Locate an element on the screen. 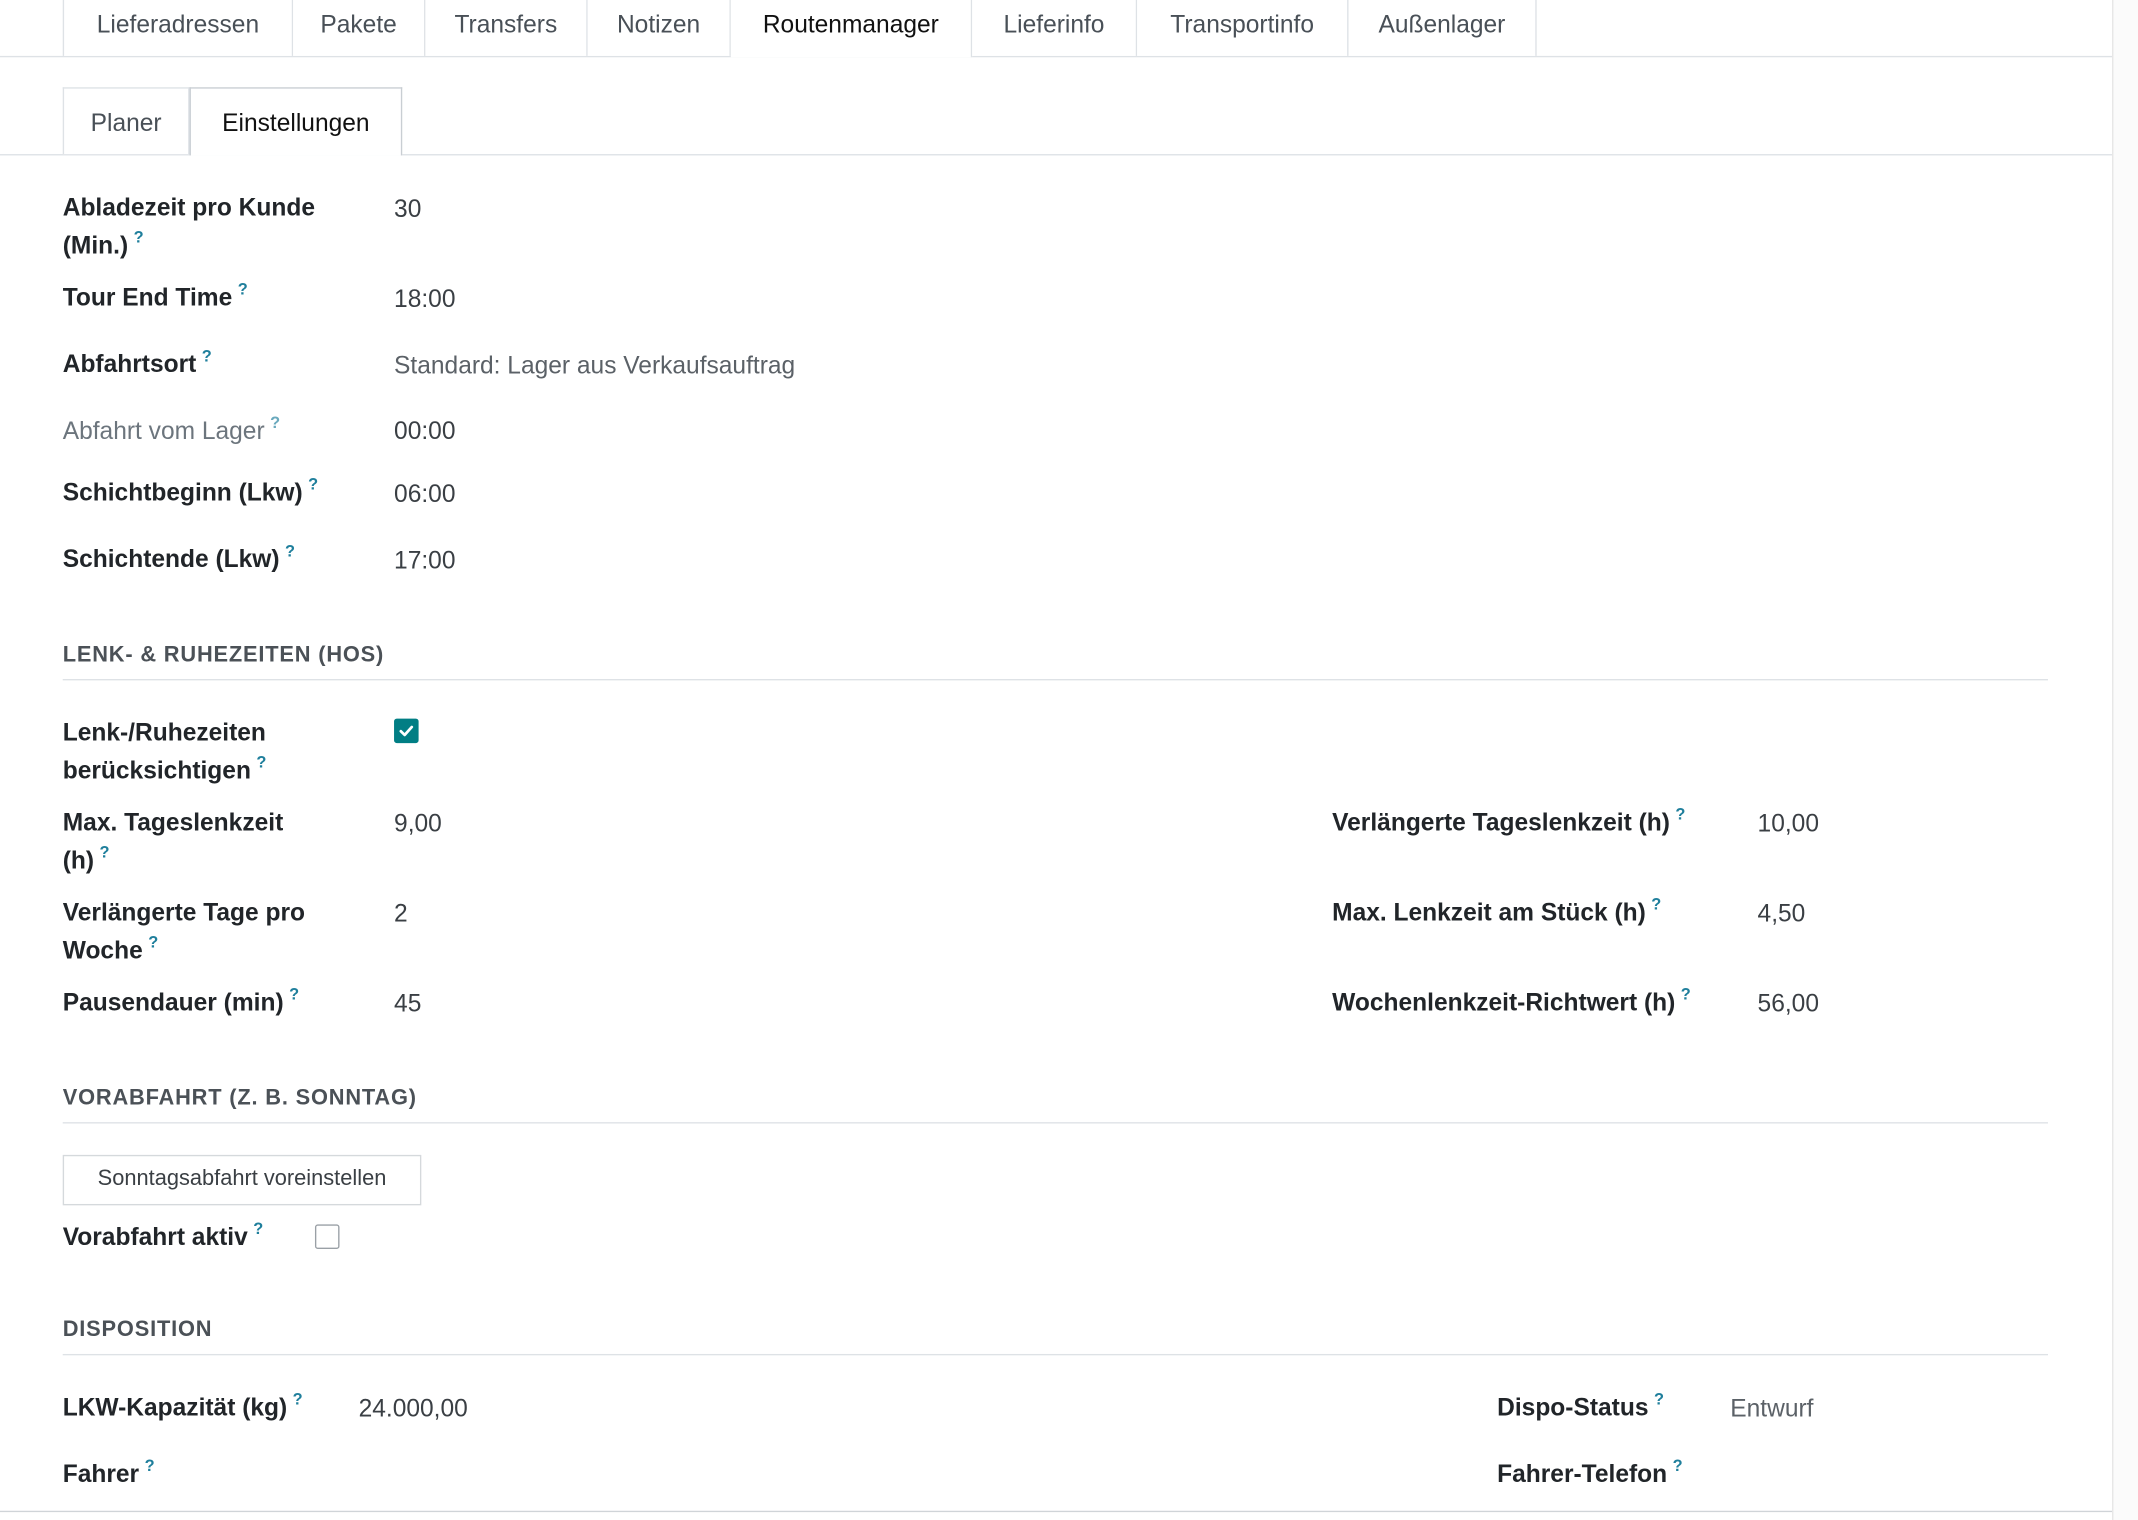  pre-departure-section-title: VORABFAHRT (Z. B. SONNTAG) is located at coordinates (1055, 1105).